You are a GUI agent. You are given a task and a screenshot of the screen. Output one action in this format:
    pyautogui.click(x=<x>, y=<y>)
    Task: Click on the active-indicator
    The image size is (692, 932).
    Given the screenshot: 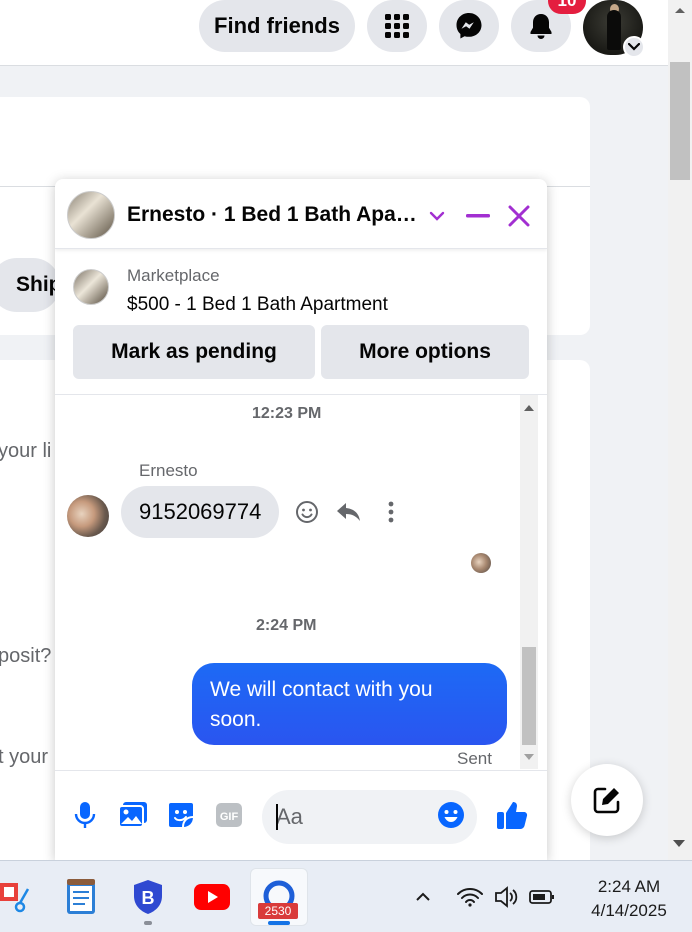 What is the action you would take?
    pyautogui.click(x=279, y=923)
    